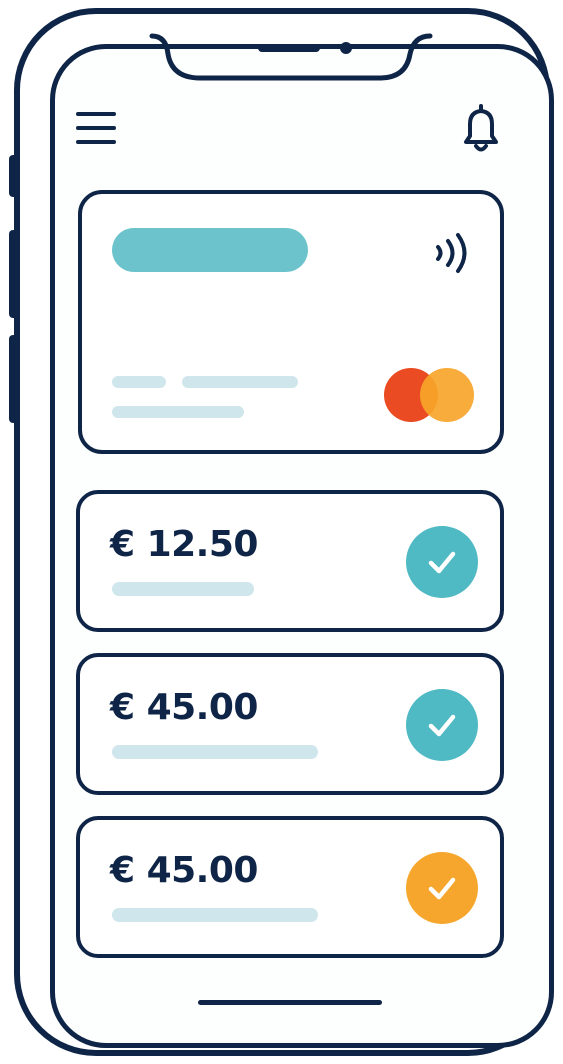 The image size is (563, 1064). I want to click on speaker-grille, so click(289, 48).